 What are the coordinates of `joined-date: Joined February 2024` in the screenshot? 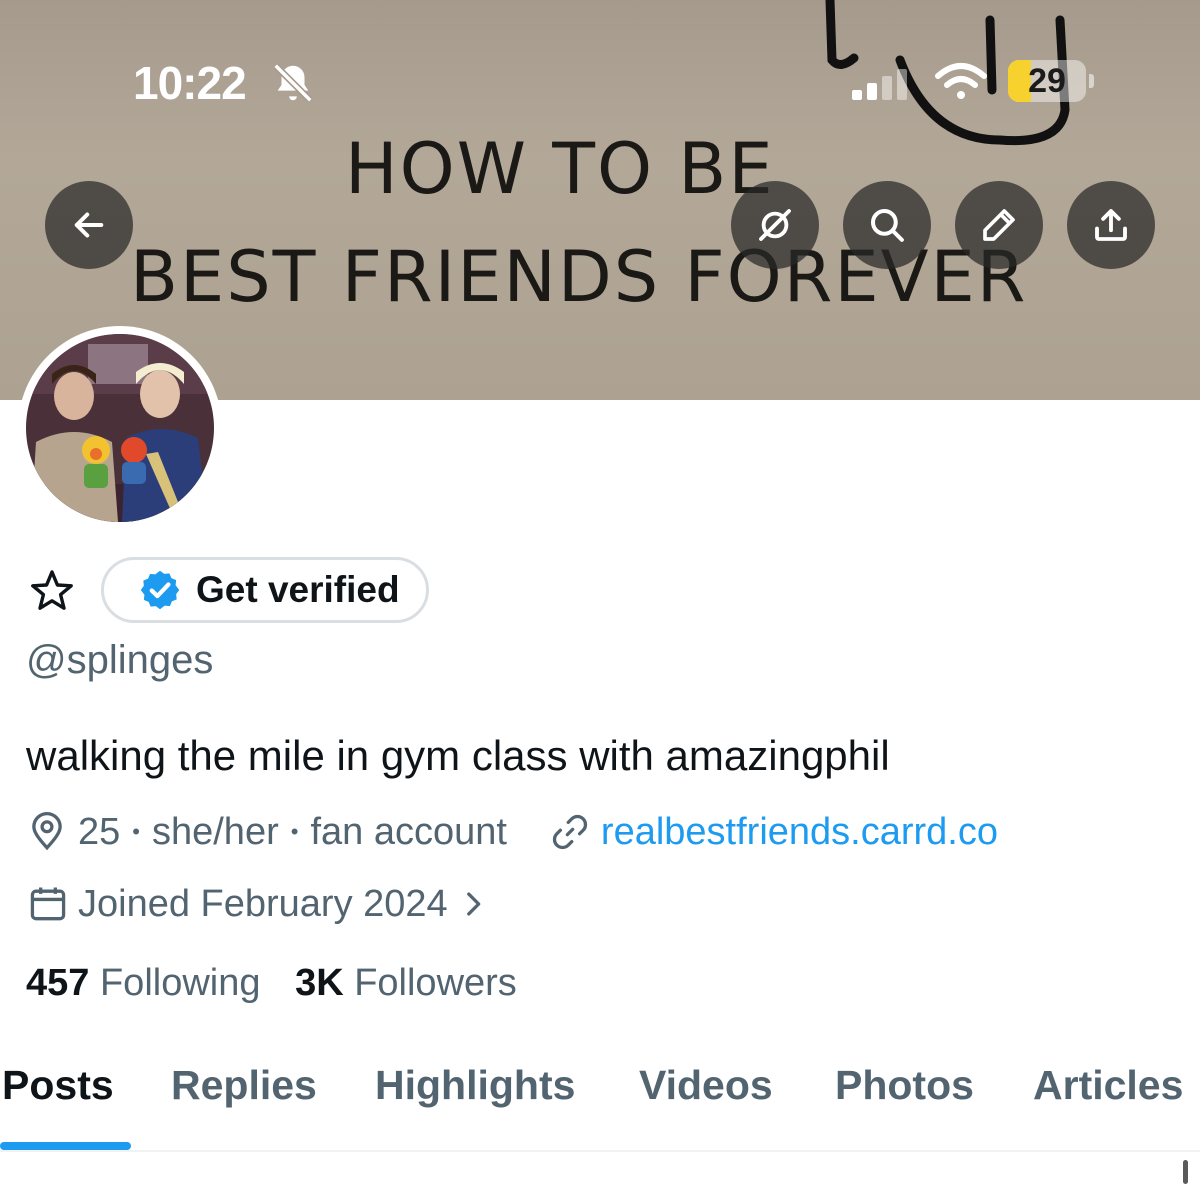 It's located at (263, 903).